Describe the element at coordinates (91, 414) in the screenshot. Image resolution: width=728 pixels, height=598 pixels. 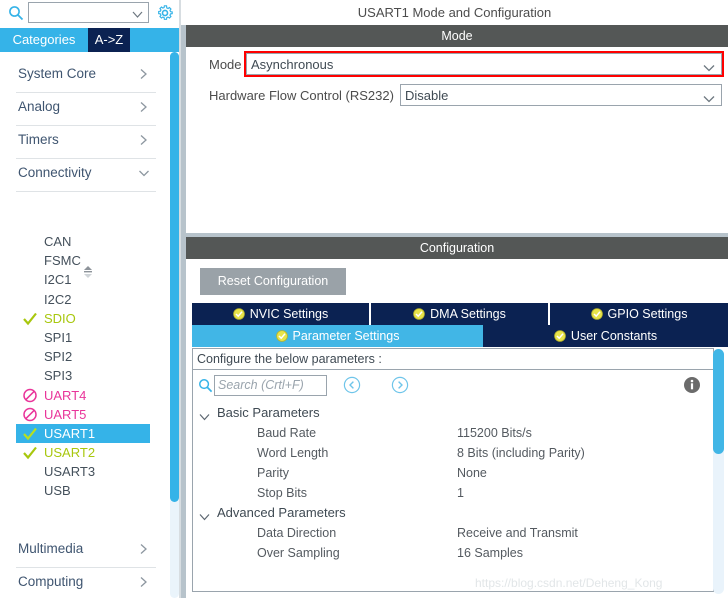
I see `peripheral-item-uart5: UART5` at that location.